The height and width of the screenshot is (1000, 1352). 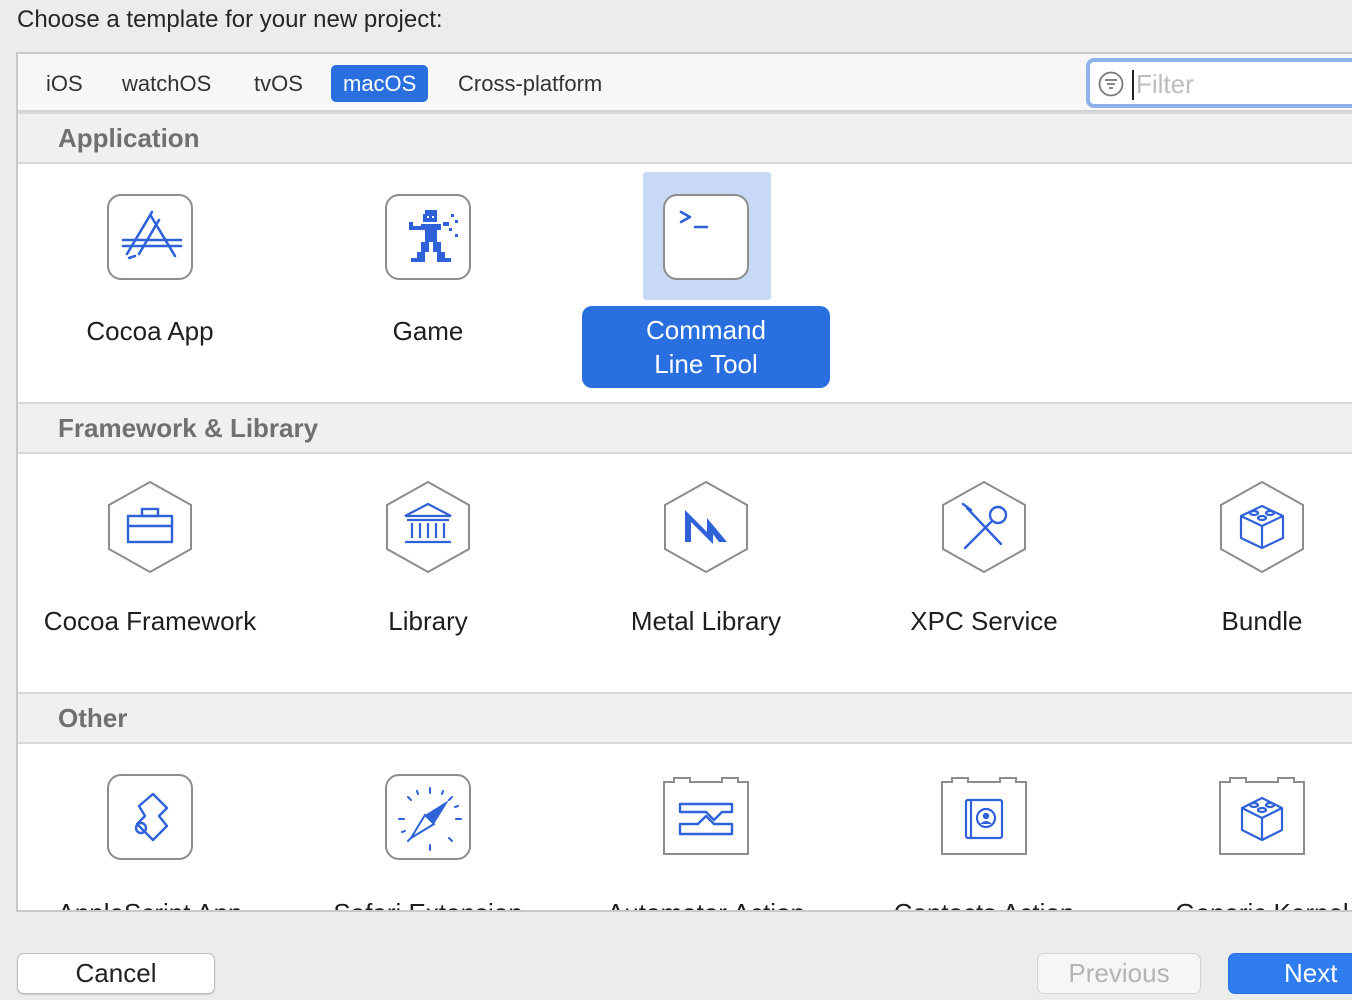 What do you see at coordinates (1111, 84) in the screenshot?
I see `filter-icon` at bounding box center [1111, 84].